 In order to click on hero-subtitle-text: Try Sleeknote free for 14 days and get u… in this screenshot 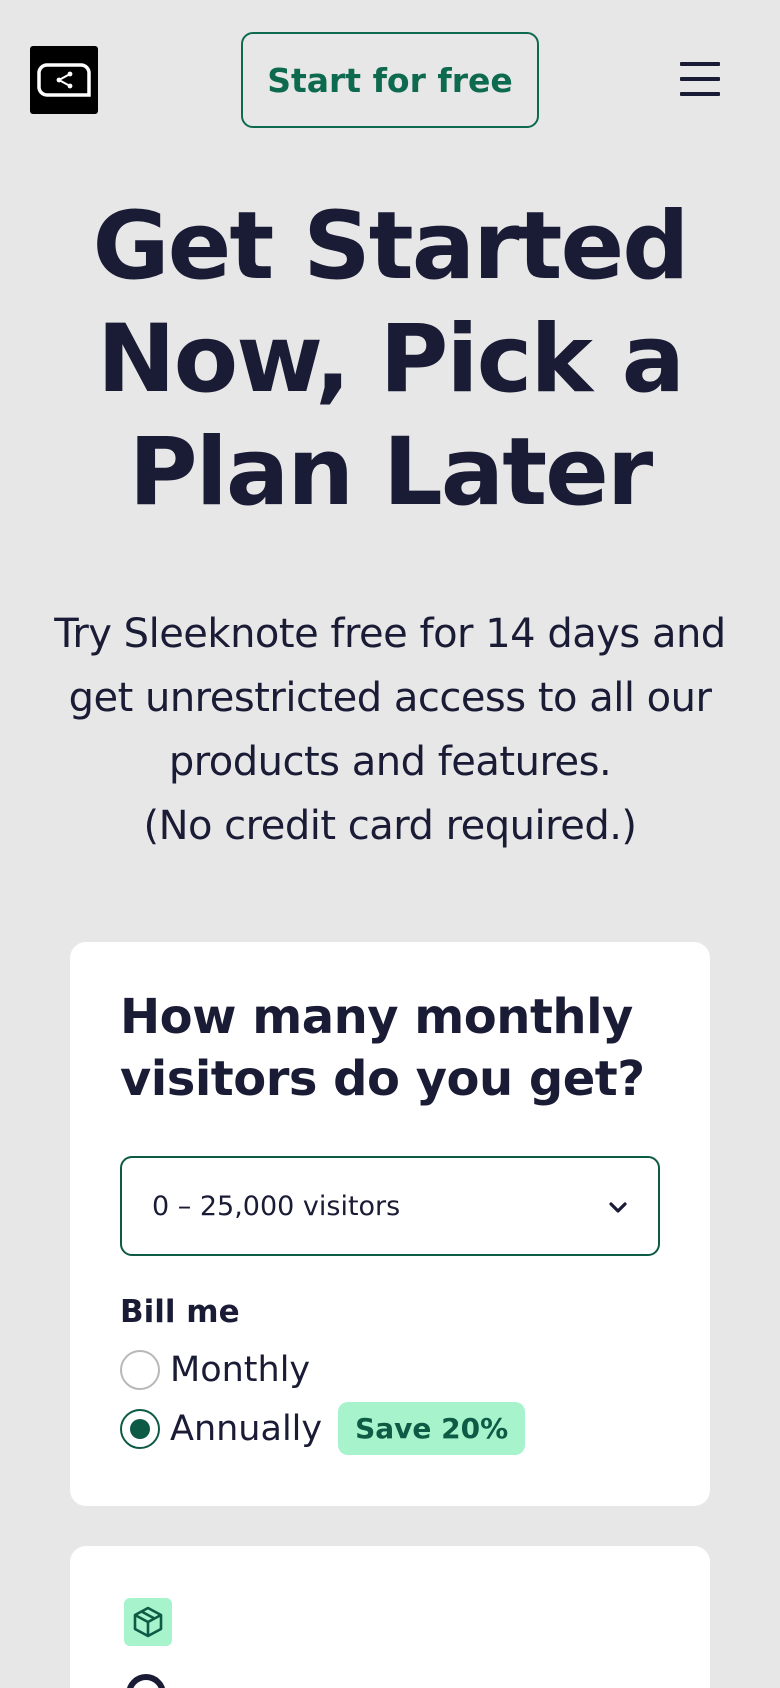, I will do `click(390, 698)`.